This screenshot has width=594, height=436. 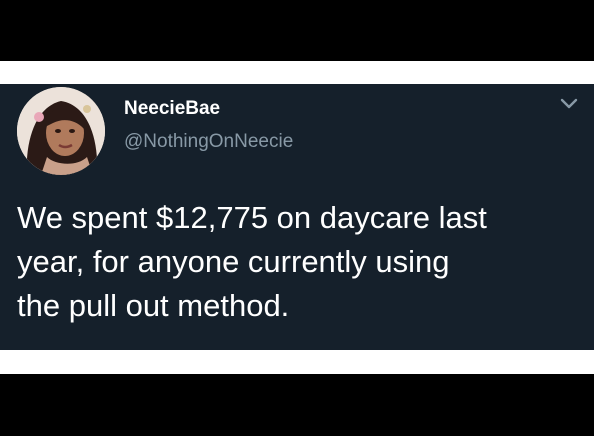 What do you see at coordinates (172, 109) in the screenshot?
I see `display-name: NeecieBae` at bounding box center [172, 109].